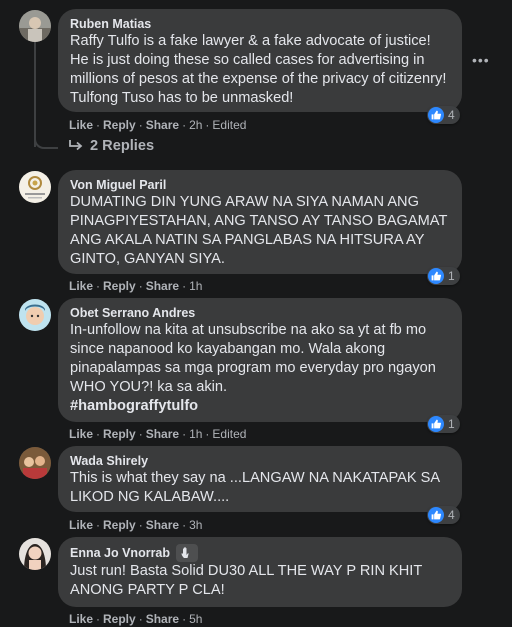 The image size is (512, 627). What do you see at coordinates (260, 406) in the screenshot?
I see `hashtag-link: #hambograffytulfo` at bounding box center [260, 406].